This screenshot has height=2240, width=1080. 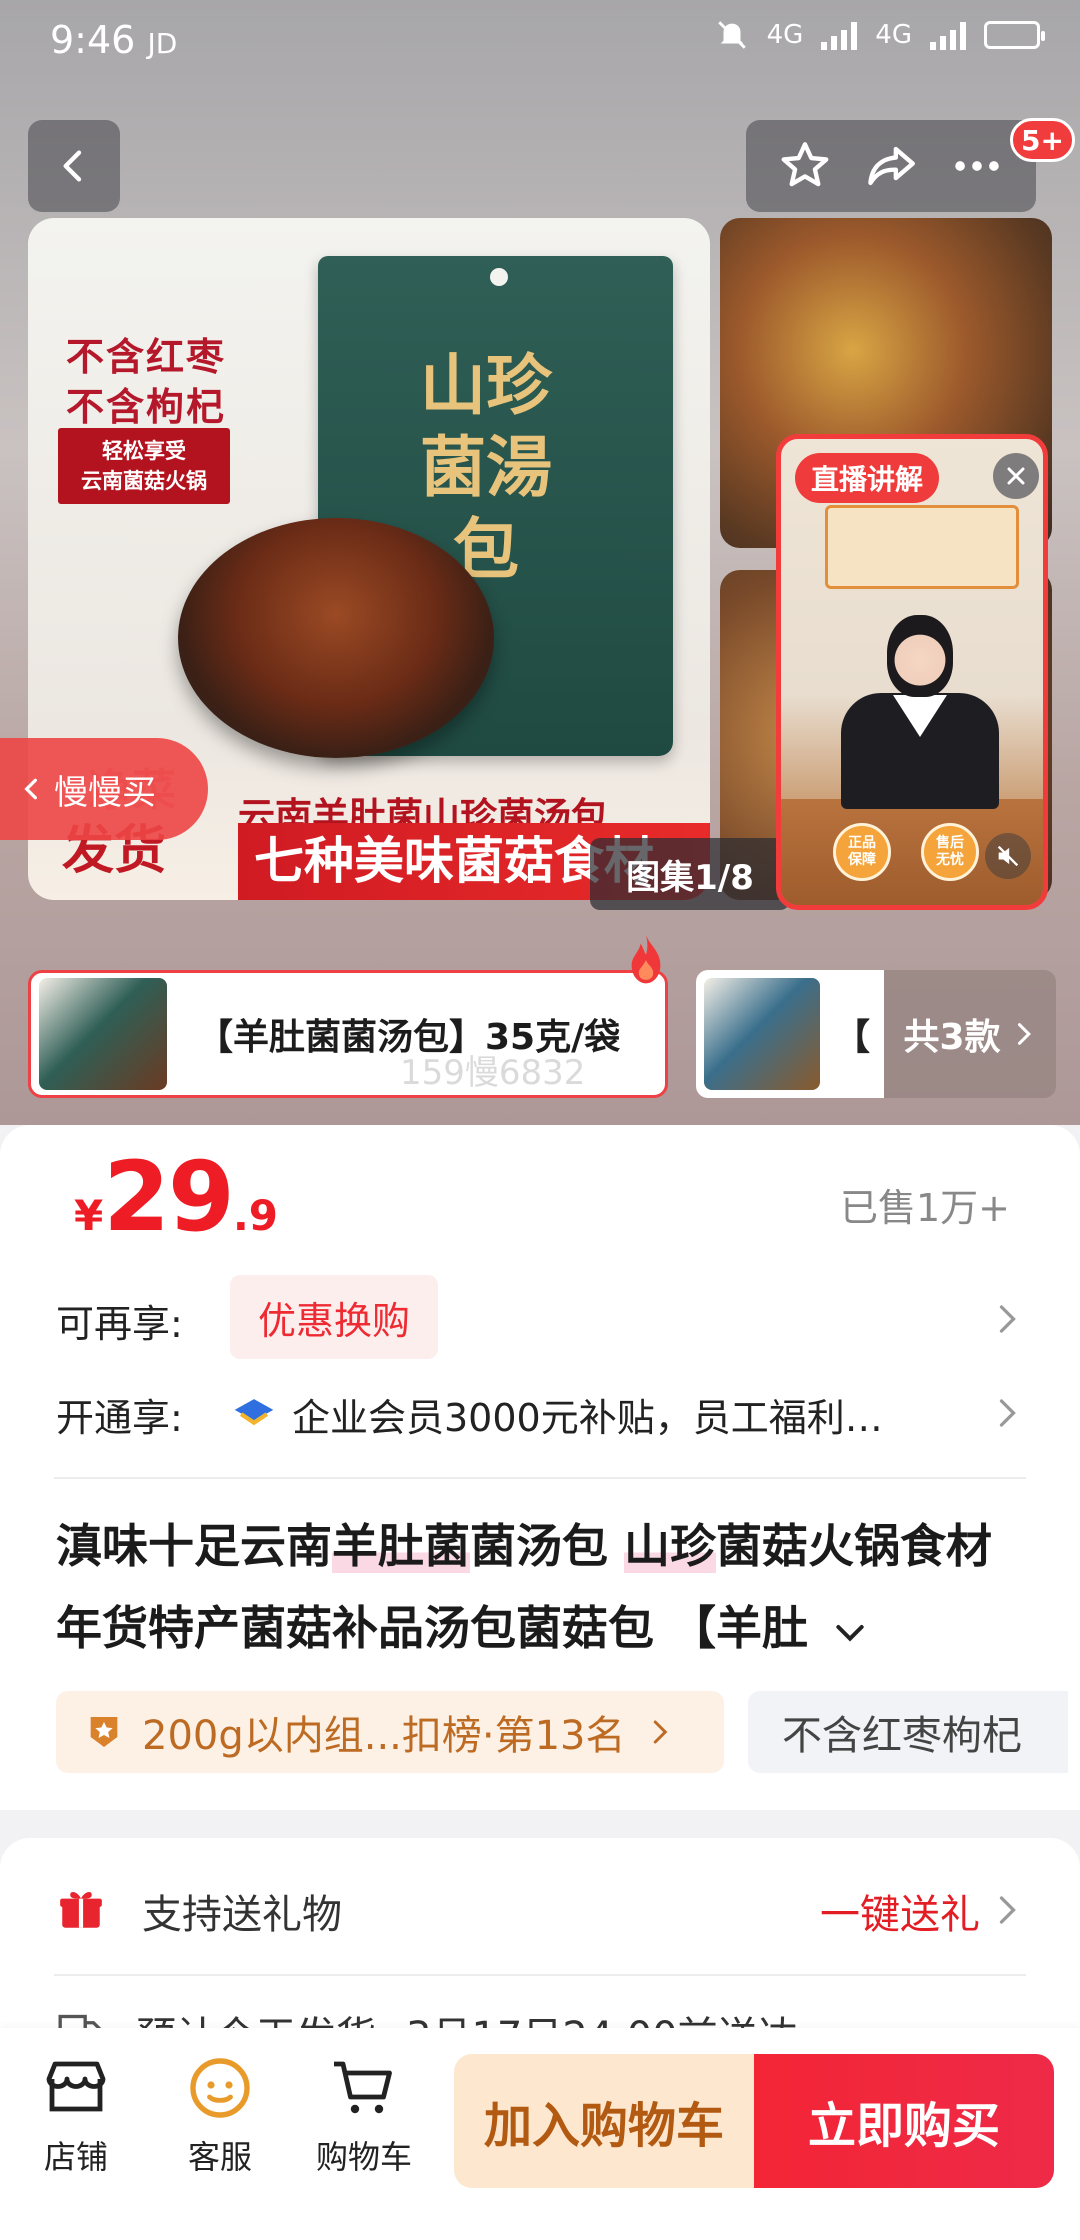 What do you see at coordinates (893, 35) in the screenshot?
I see `network-2: 4G` at bounding box center [893, 35].